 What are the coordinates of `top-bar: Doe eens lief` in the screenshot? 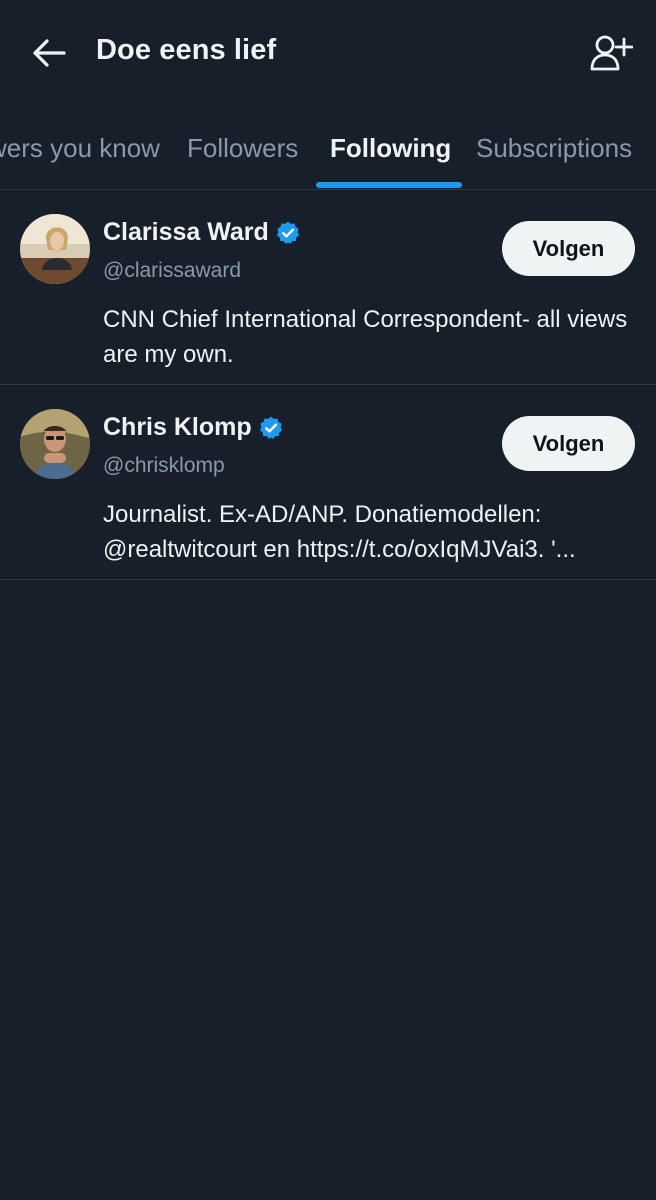 It's located at (328, 52).